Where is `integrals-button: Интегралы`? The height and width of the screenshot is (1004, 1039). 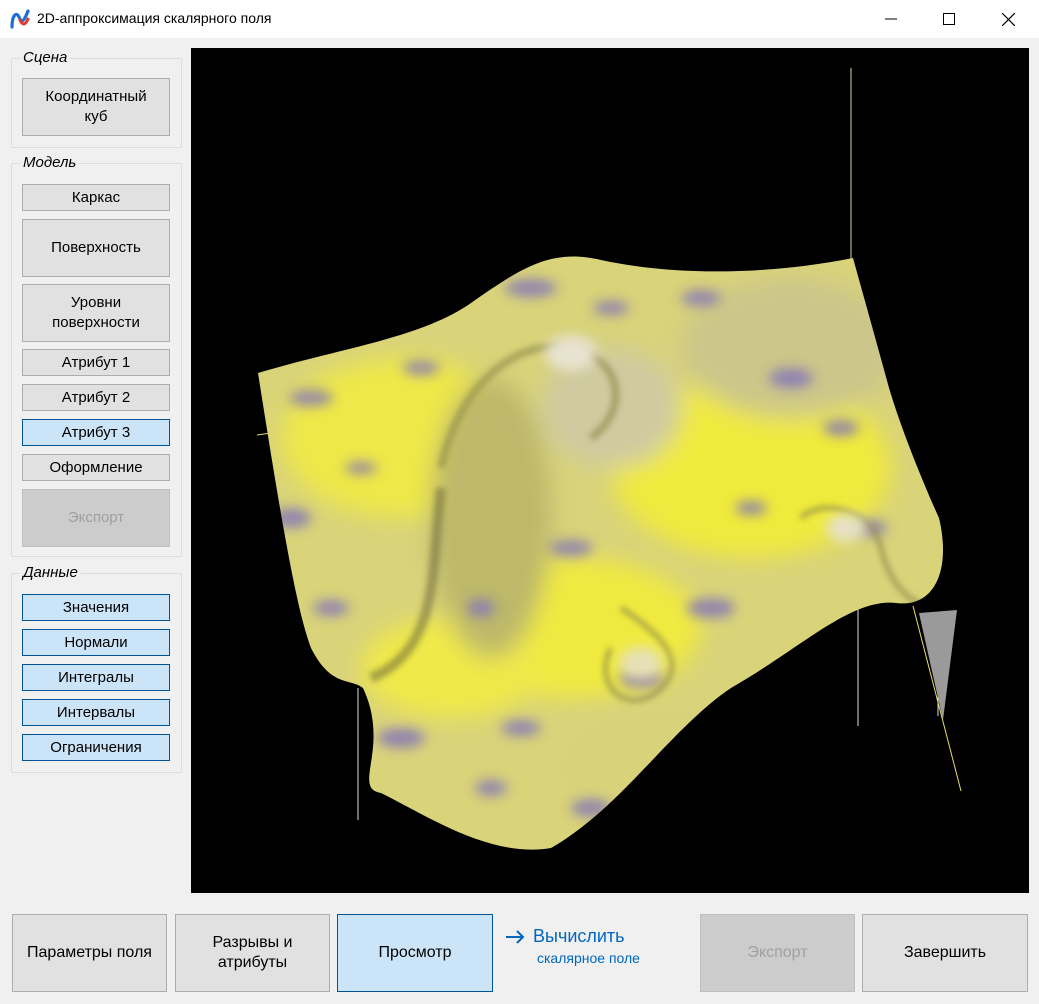 integrals-button: Интегралы is located at coordinates (96, 677).